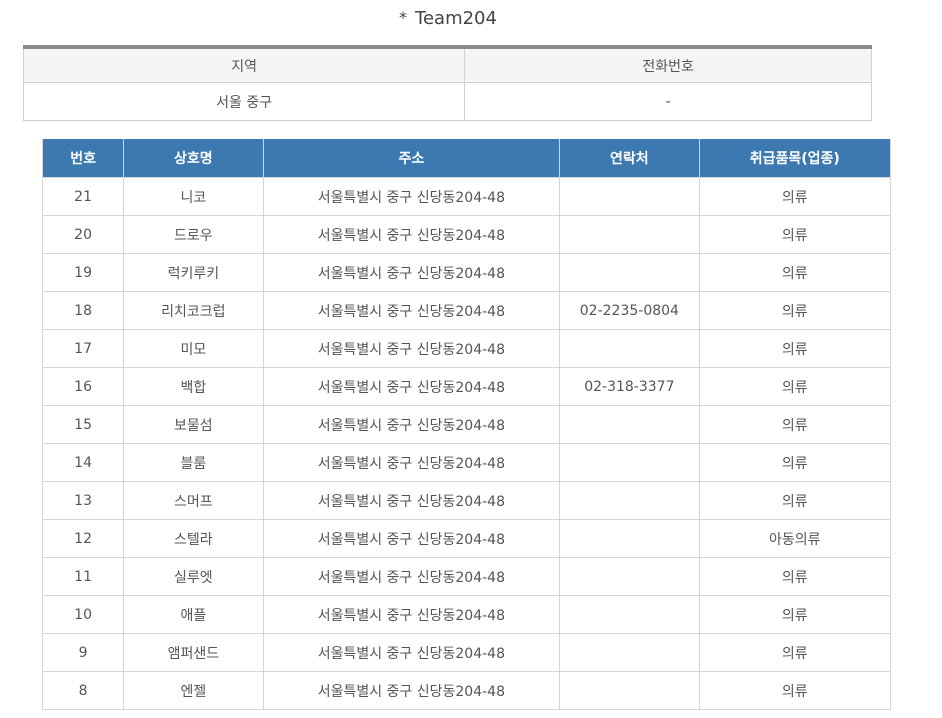 The image size is (942, 718). Describe the element at coordinates (193, 386) in the screenshot. I see `cell-name: 백합` at that location.